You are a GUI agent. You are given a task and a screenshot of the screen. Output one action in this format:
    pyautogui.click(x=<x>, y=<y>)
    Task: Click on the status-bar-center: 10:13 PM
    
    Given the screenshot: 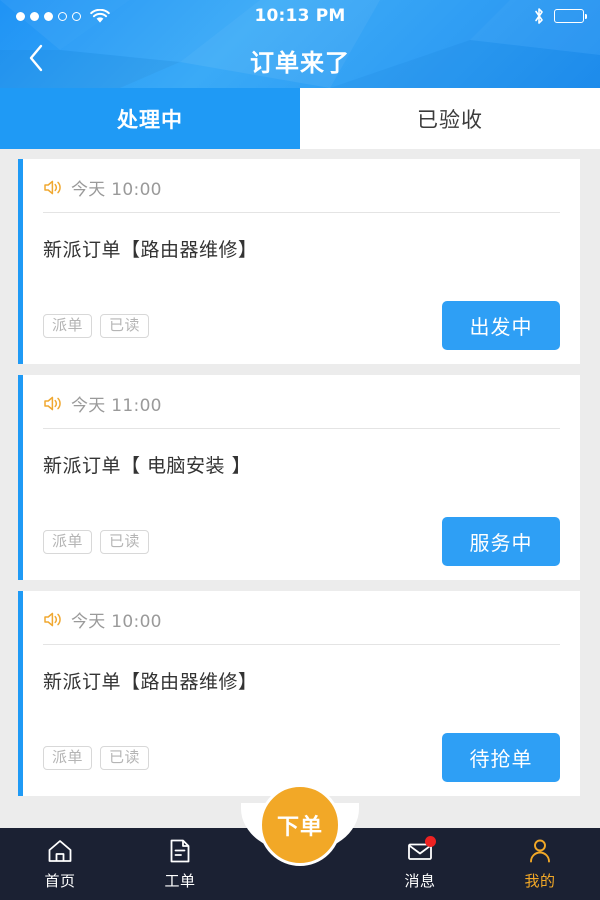 What is the action you would take?
    pyautogui.click(x=300, y=16)
    